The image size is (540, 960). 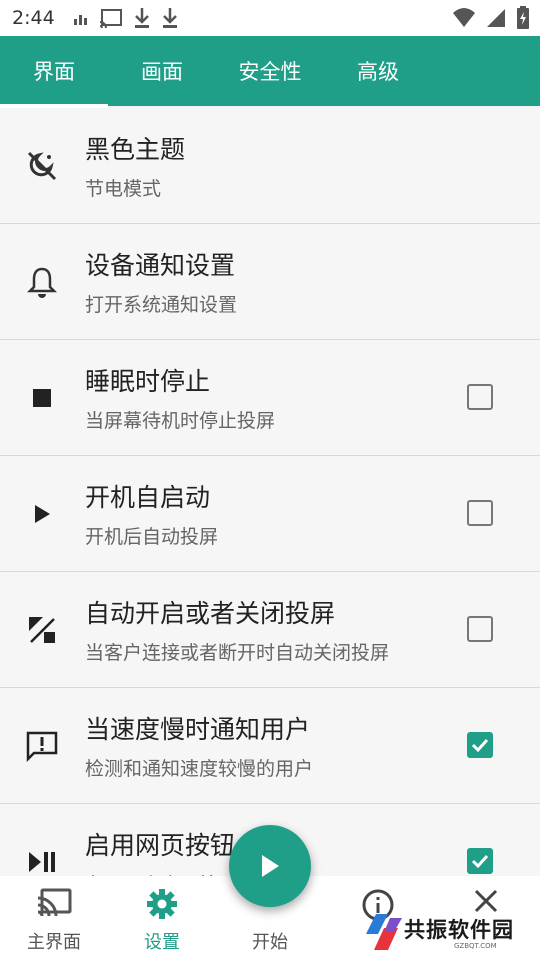 What do you see at coordinates (162, 906) in the screenshot?
I see `gear-icon` at bounding box center [162, 906].